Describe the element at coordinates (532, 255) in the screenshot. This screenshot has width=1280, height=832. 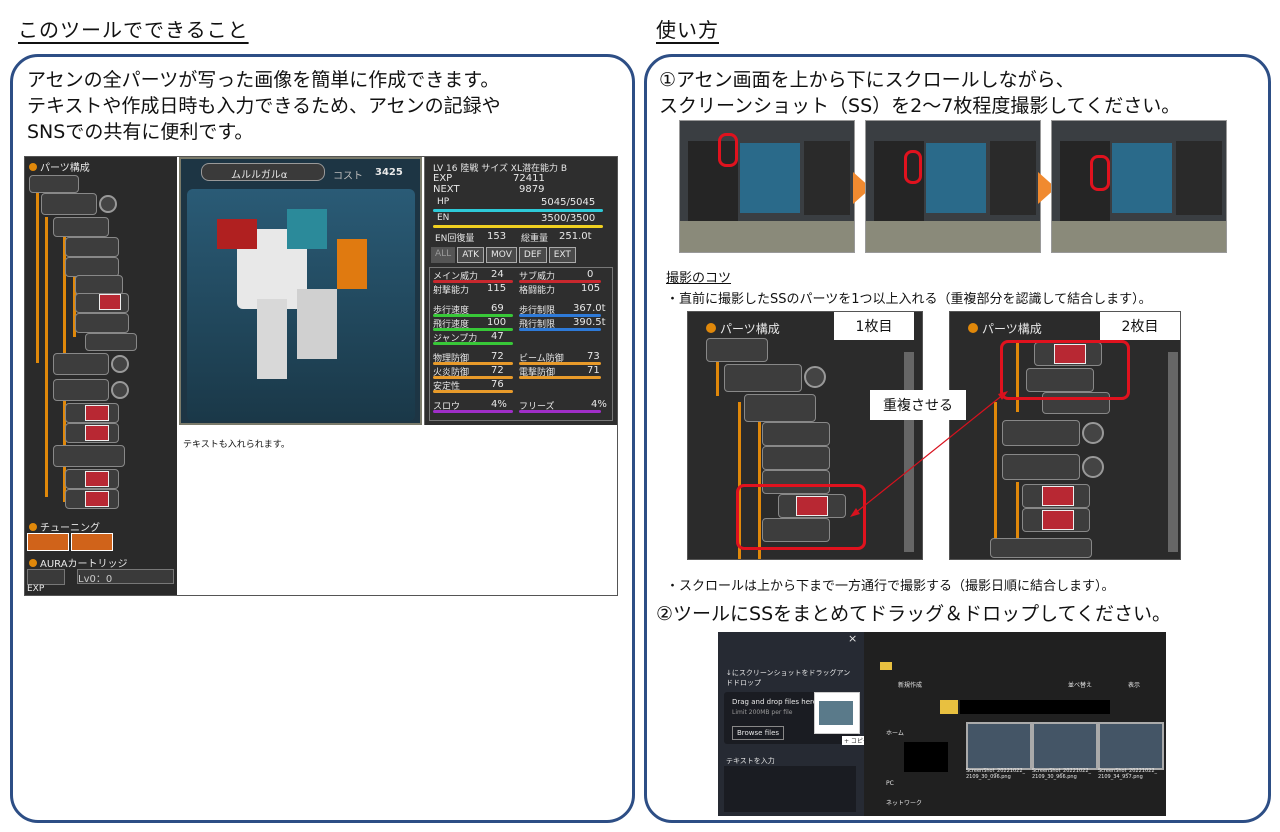
I see `tab-def: DEF` at that location.